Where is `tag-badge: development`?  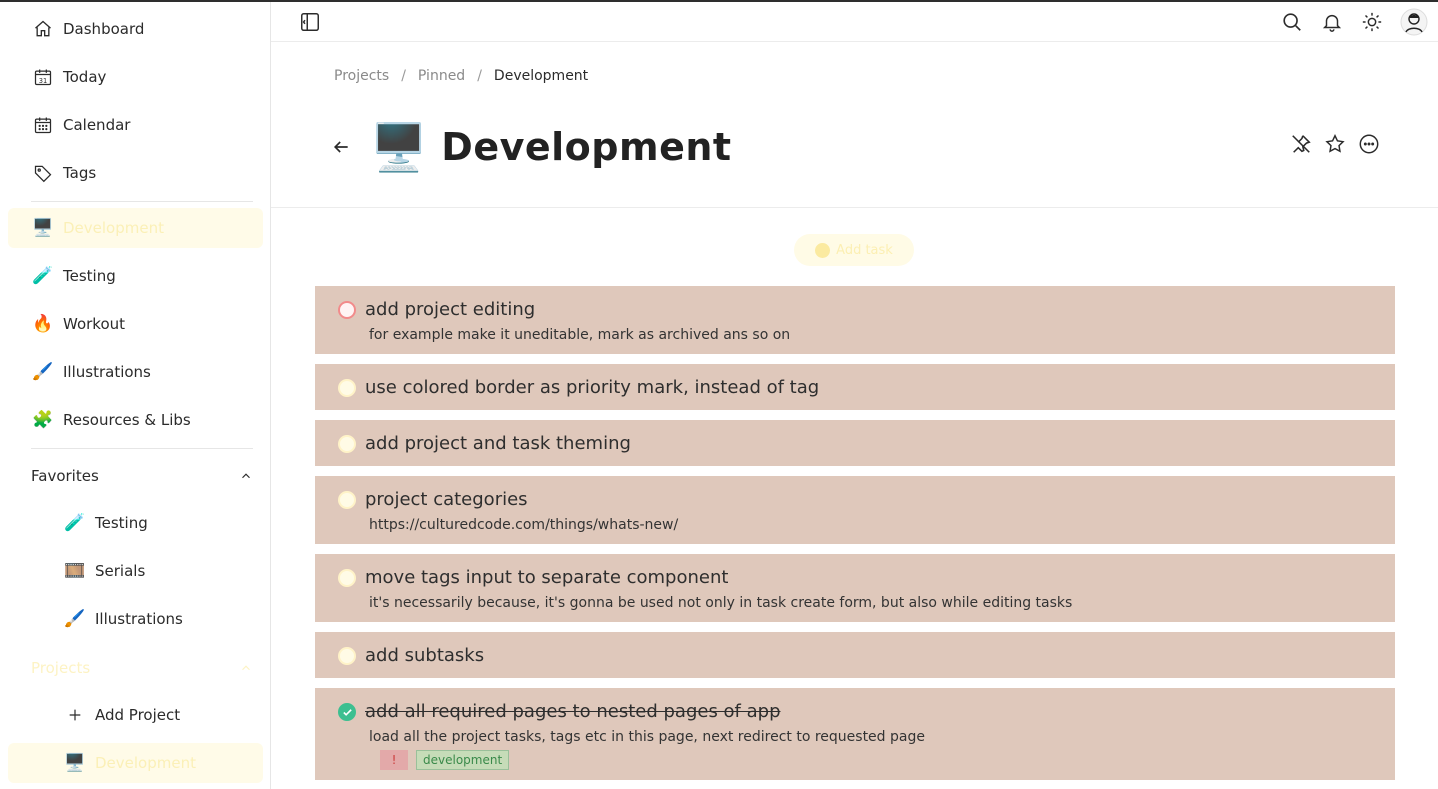
tag-badge: development is located at coordinates (463, 760).